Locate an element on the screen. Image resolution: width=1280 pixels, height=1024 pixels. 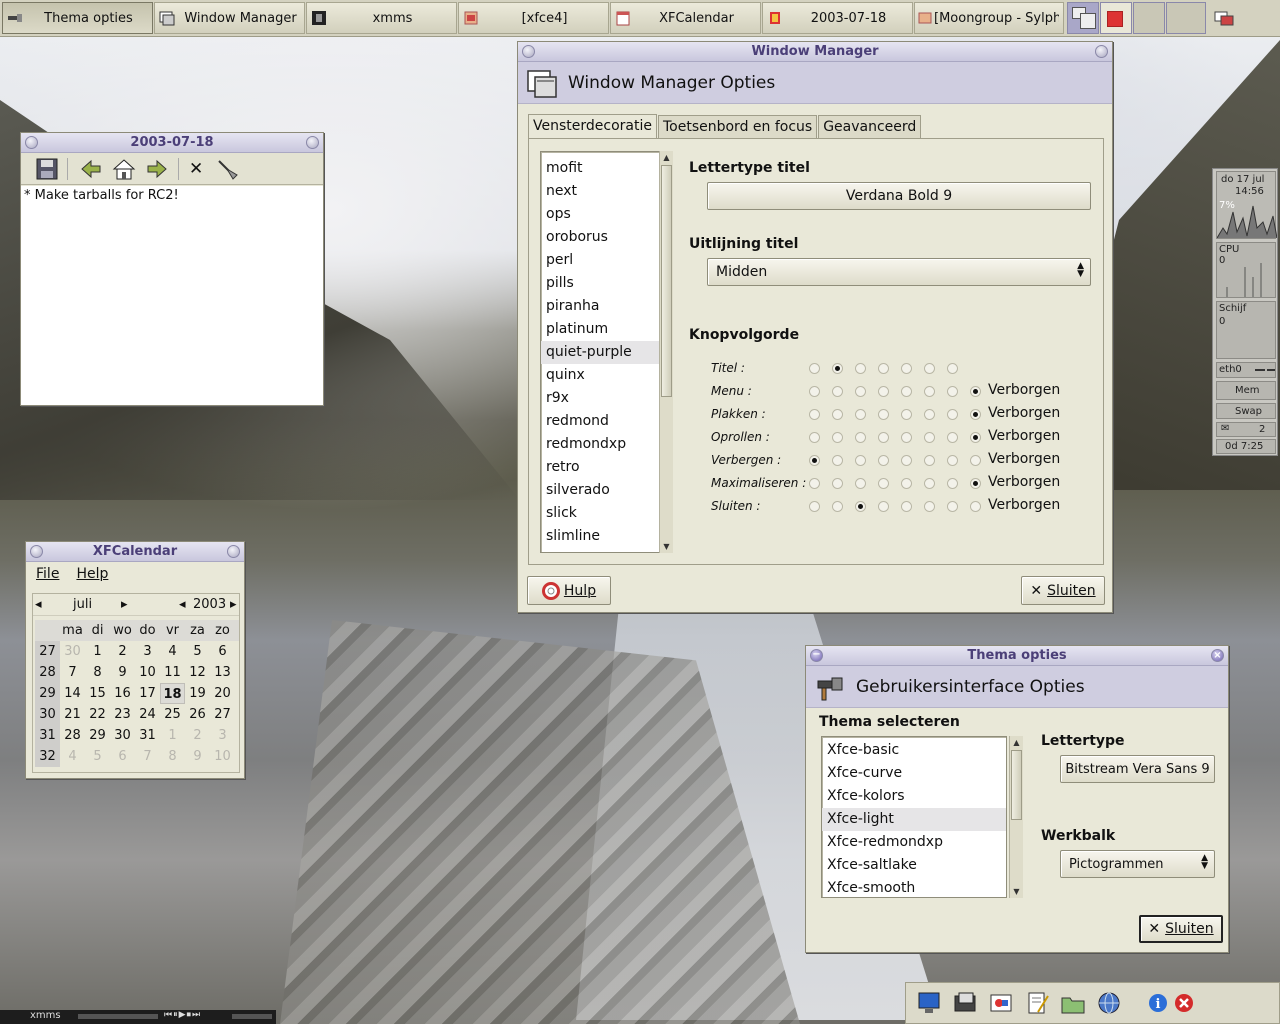
tab-vensterdecoratie: Vensterdecoratie is located at coordinates (592, 126).